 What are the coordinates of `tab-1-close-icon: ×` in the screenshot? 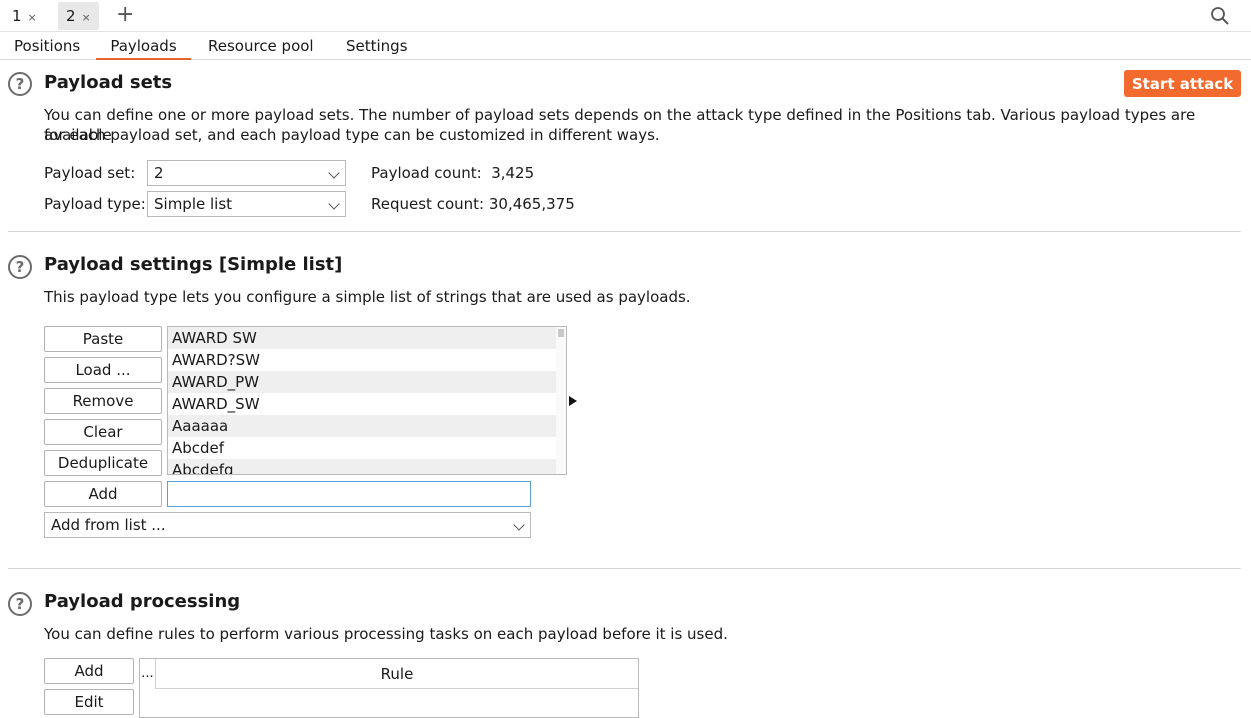 It's located at (32, 17).